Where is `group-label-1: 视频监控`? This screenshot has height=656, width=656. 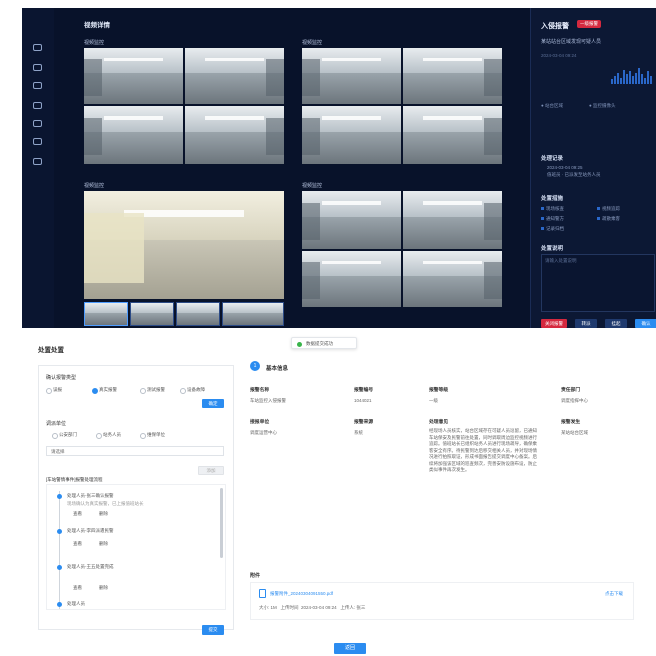
group-label-1: 视频监控 is located at coordinates (94, 43).